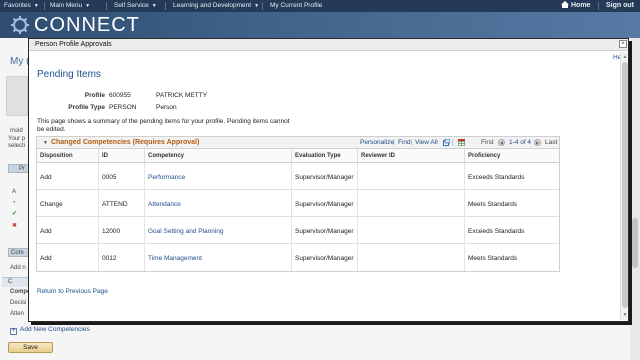 Image resolution: width=640 pixels, height=360 pixels. I want to click on x-icon: ✖, so click(15, 226).